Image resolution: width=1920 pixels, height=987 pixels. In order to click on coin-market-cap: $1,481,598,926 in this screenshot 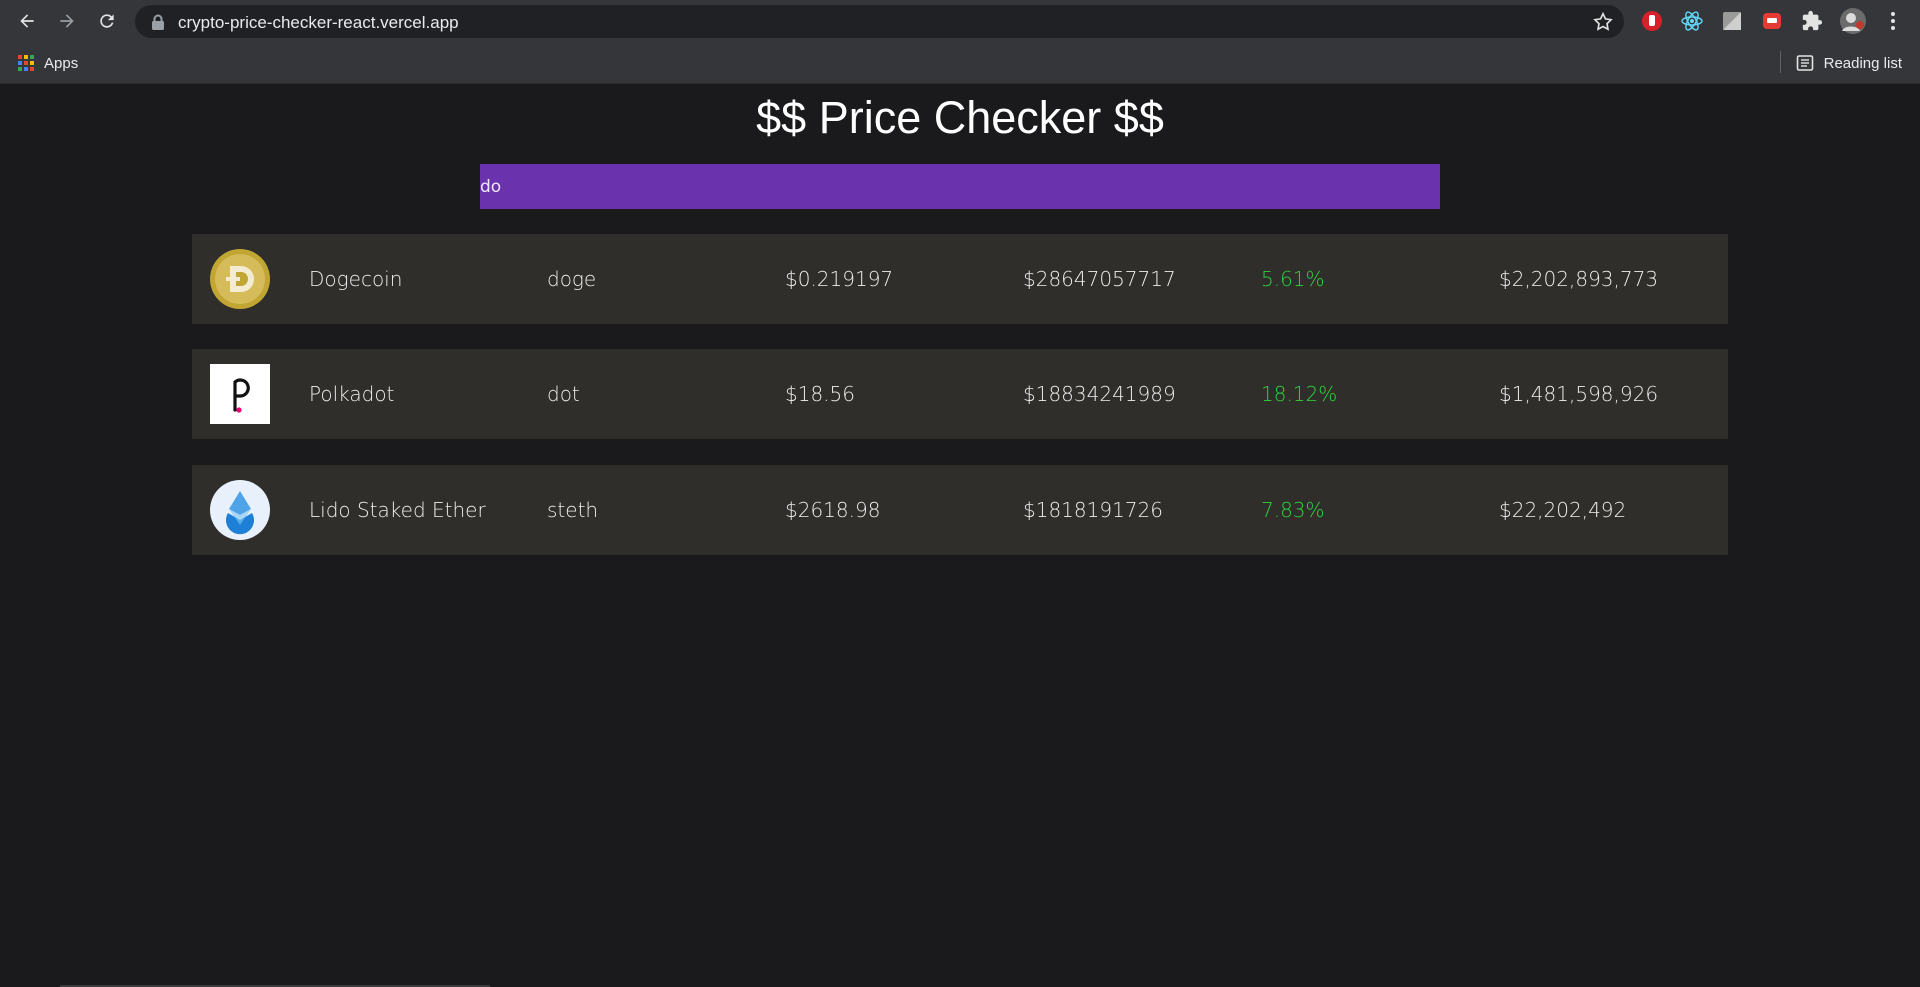, I will do `click(1579, 394)`.